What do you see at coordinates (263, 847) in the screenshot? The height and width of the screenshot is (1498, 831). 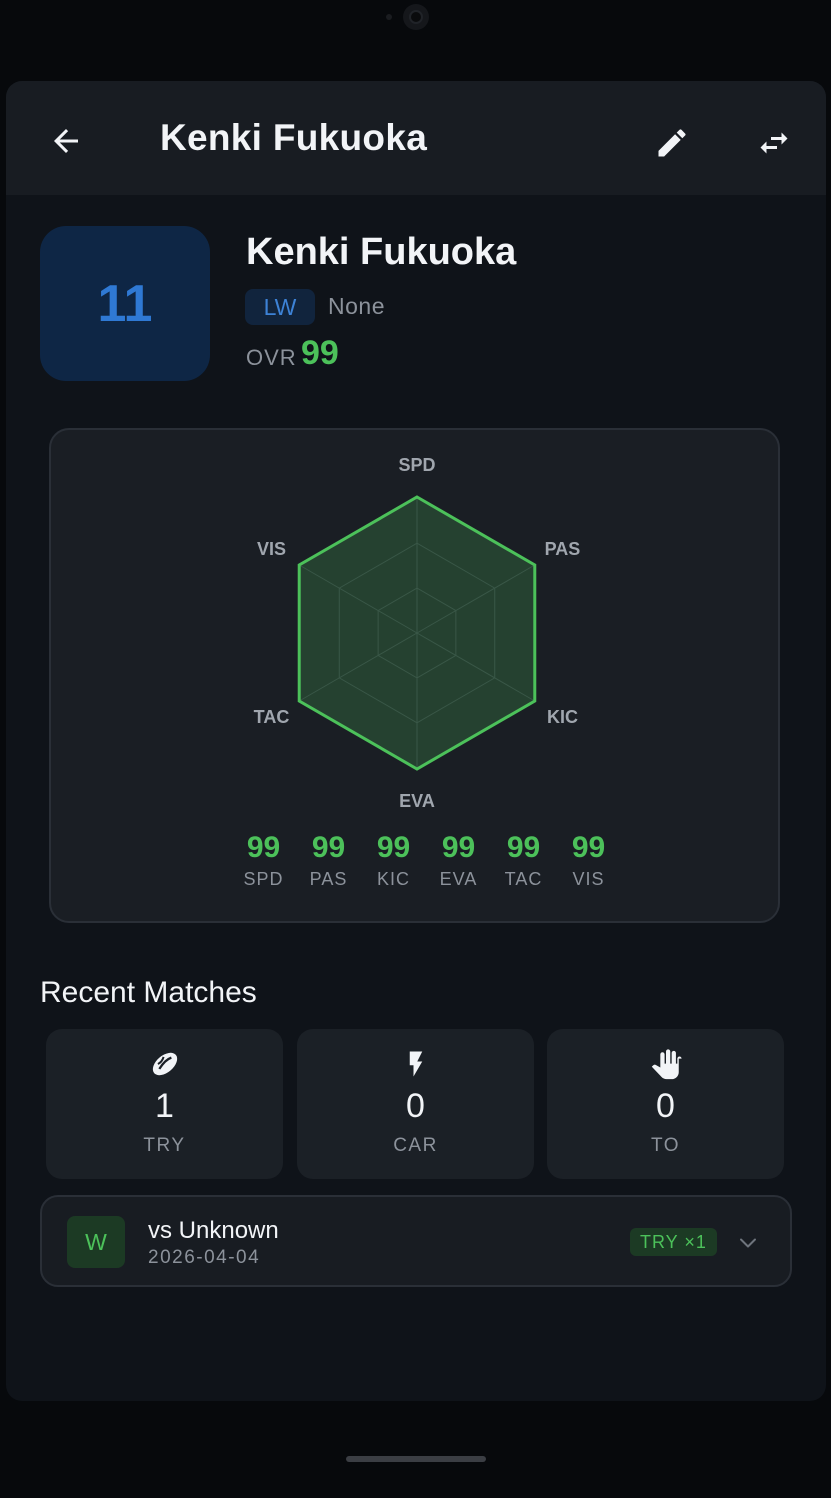 I see `stat-value-spd: 99` at bounding box center [263, 847].